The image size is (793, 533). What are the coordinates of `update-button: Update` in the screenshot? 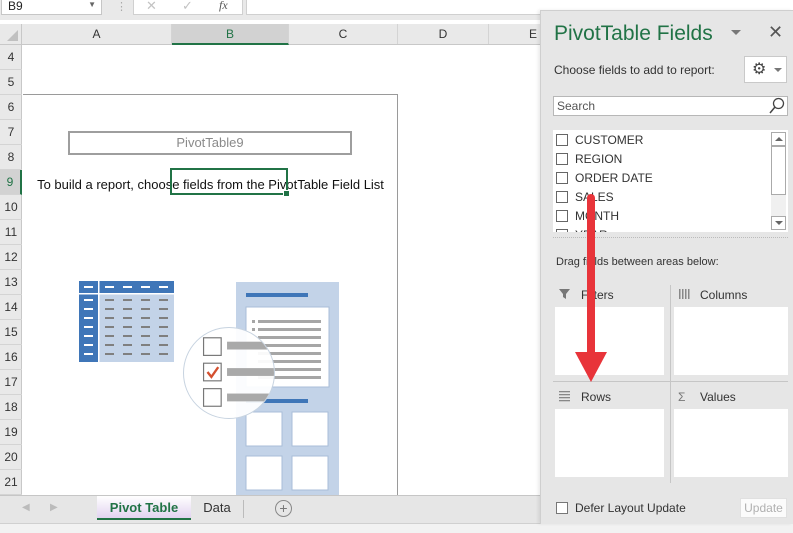 It's located at (763, 508).